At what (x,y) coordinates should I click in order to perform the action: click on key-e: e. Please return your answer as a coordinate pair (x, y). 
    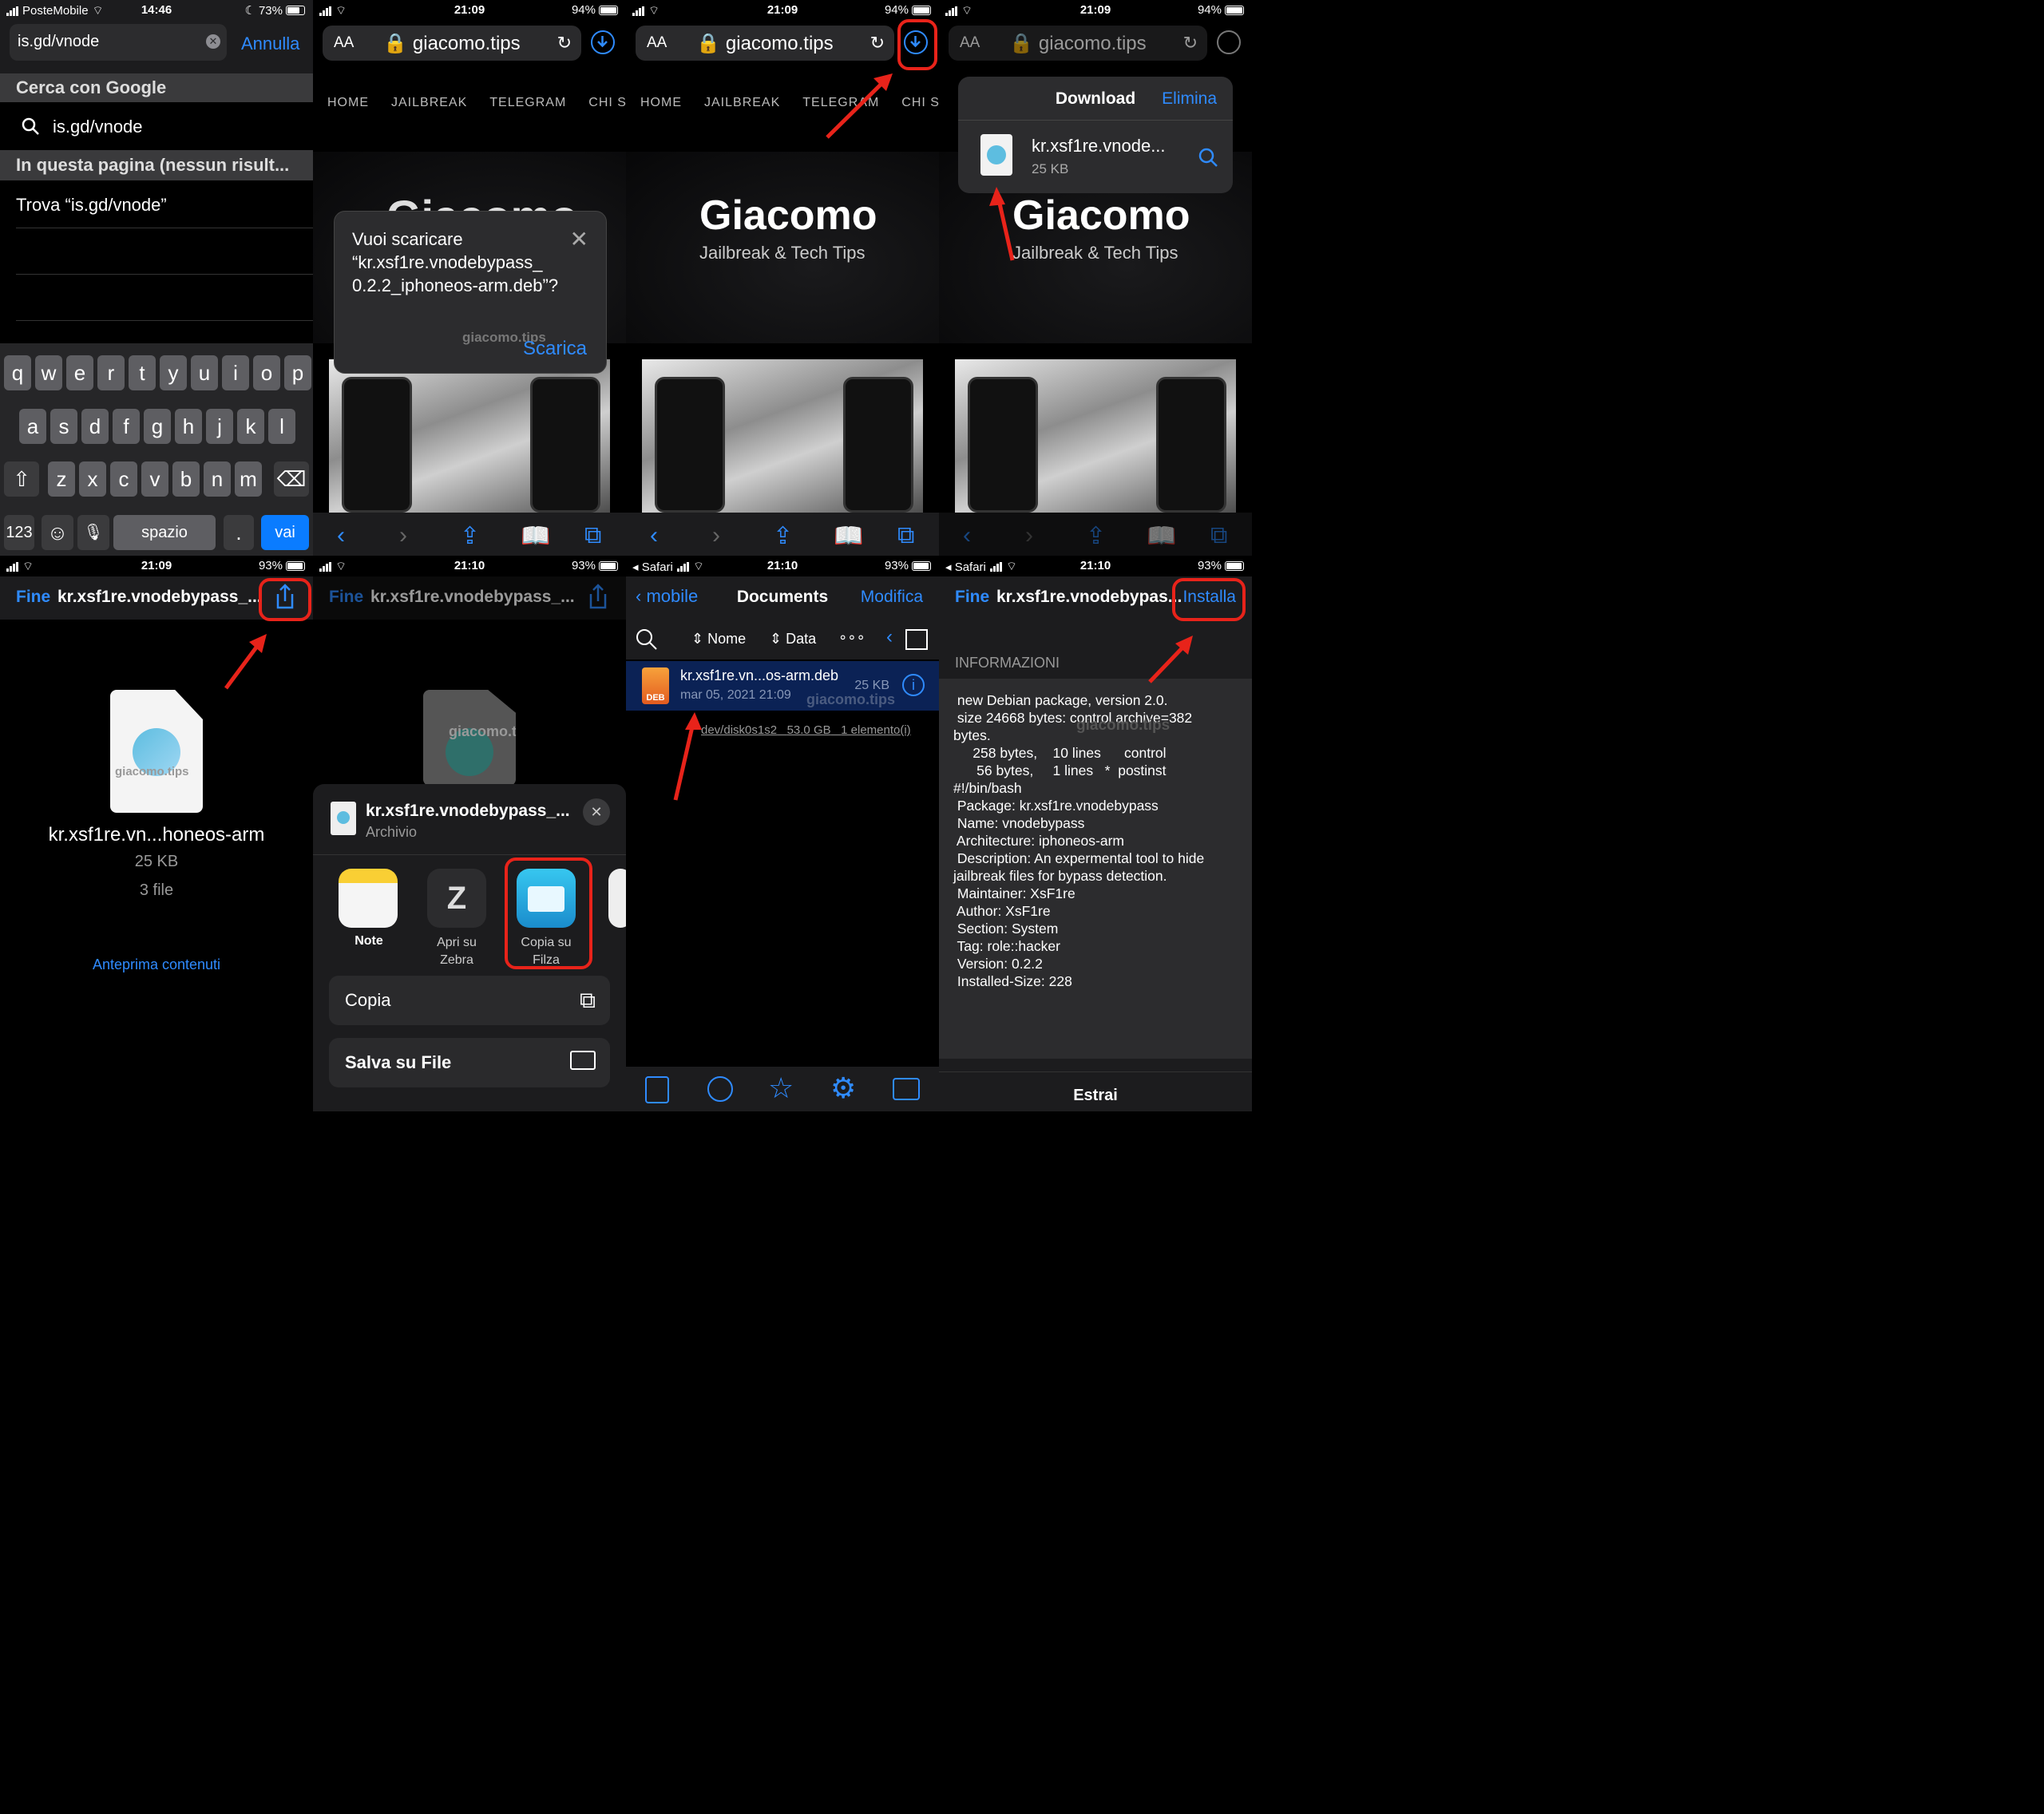
    Looking at the image, I should click on (79, 372).